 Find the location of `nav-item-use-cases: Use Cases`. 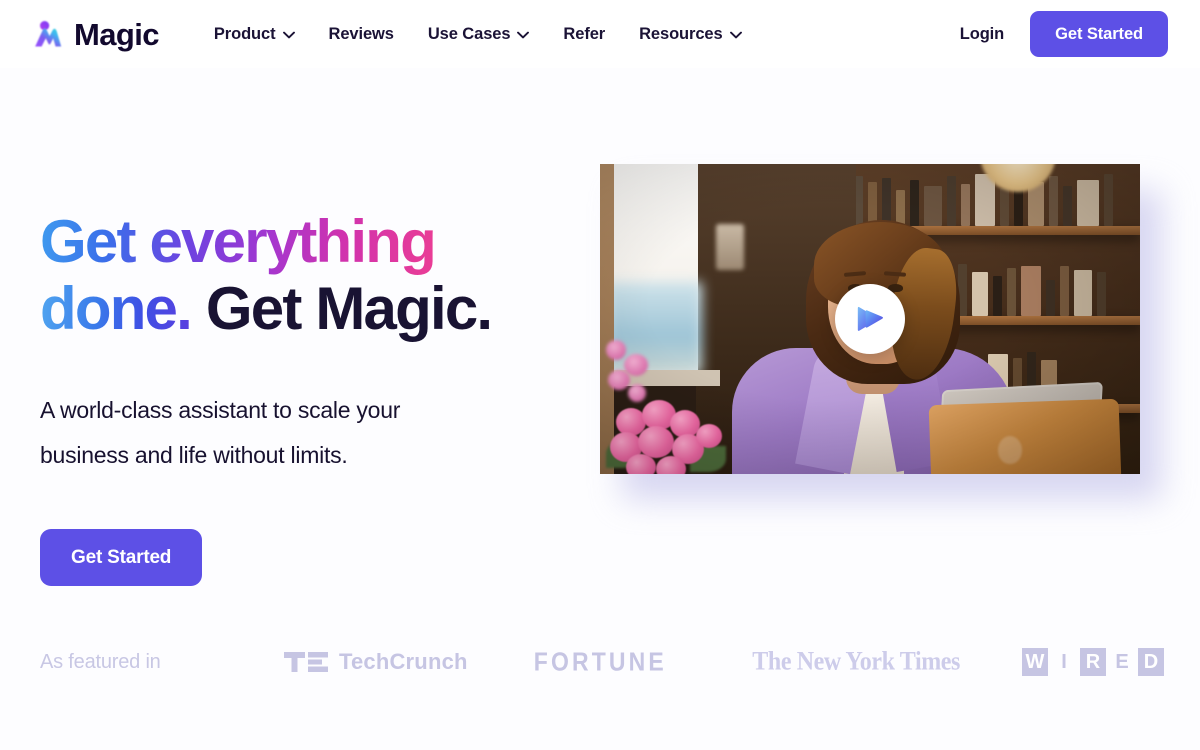

nav-item-use-cases: Use Cases is located at coordinates (479, 34).